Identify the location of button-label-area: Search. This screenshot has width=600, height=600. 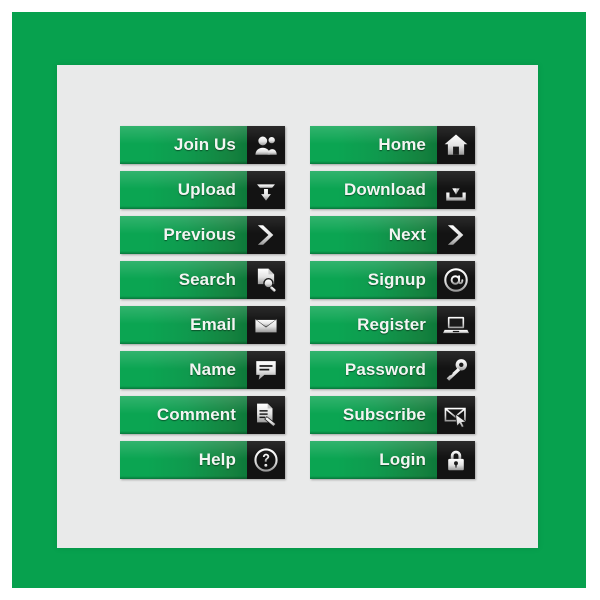
(183, 280).